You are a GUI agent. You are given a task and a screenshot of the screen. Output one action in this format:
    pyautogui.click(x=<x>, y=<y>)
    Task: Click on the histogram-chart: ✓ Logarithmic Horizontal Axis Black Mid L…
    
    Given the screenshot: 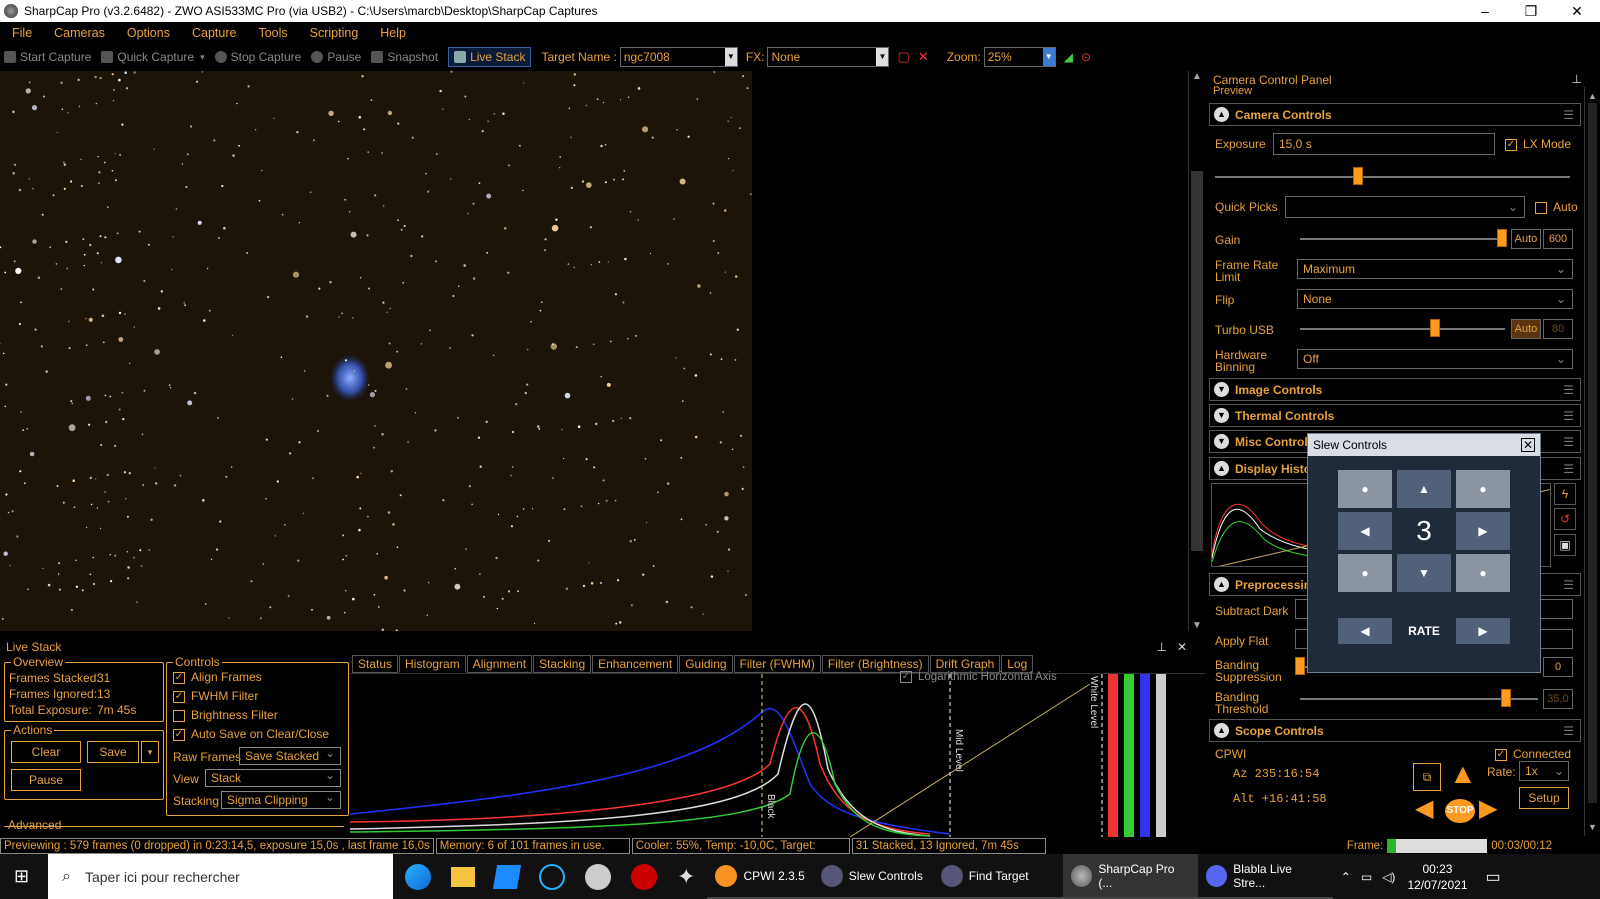 What is the action you would take?
    pyautogui.click(x=777, y=754)
    